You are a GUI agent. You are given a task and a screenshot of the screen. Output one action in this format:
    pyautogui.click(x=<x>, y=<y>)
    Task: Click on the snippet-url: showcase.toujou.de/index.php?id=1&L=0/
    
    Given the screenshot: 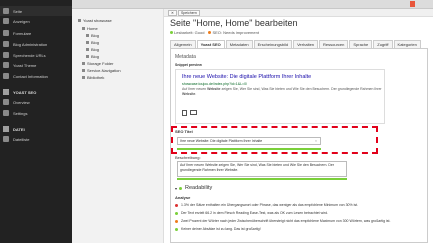 What is the action you would take?
    pyautogui.click(x=214, y=84)
    